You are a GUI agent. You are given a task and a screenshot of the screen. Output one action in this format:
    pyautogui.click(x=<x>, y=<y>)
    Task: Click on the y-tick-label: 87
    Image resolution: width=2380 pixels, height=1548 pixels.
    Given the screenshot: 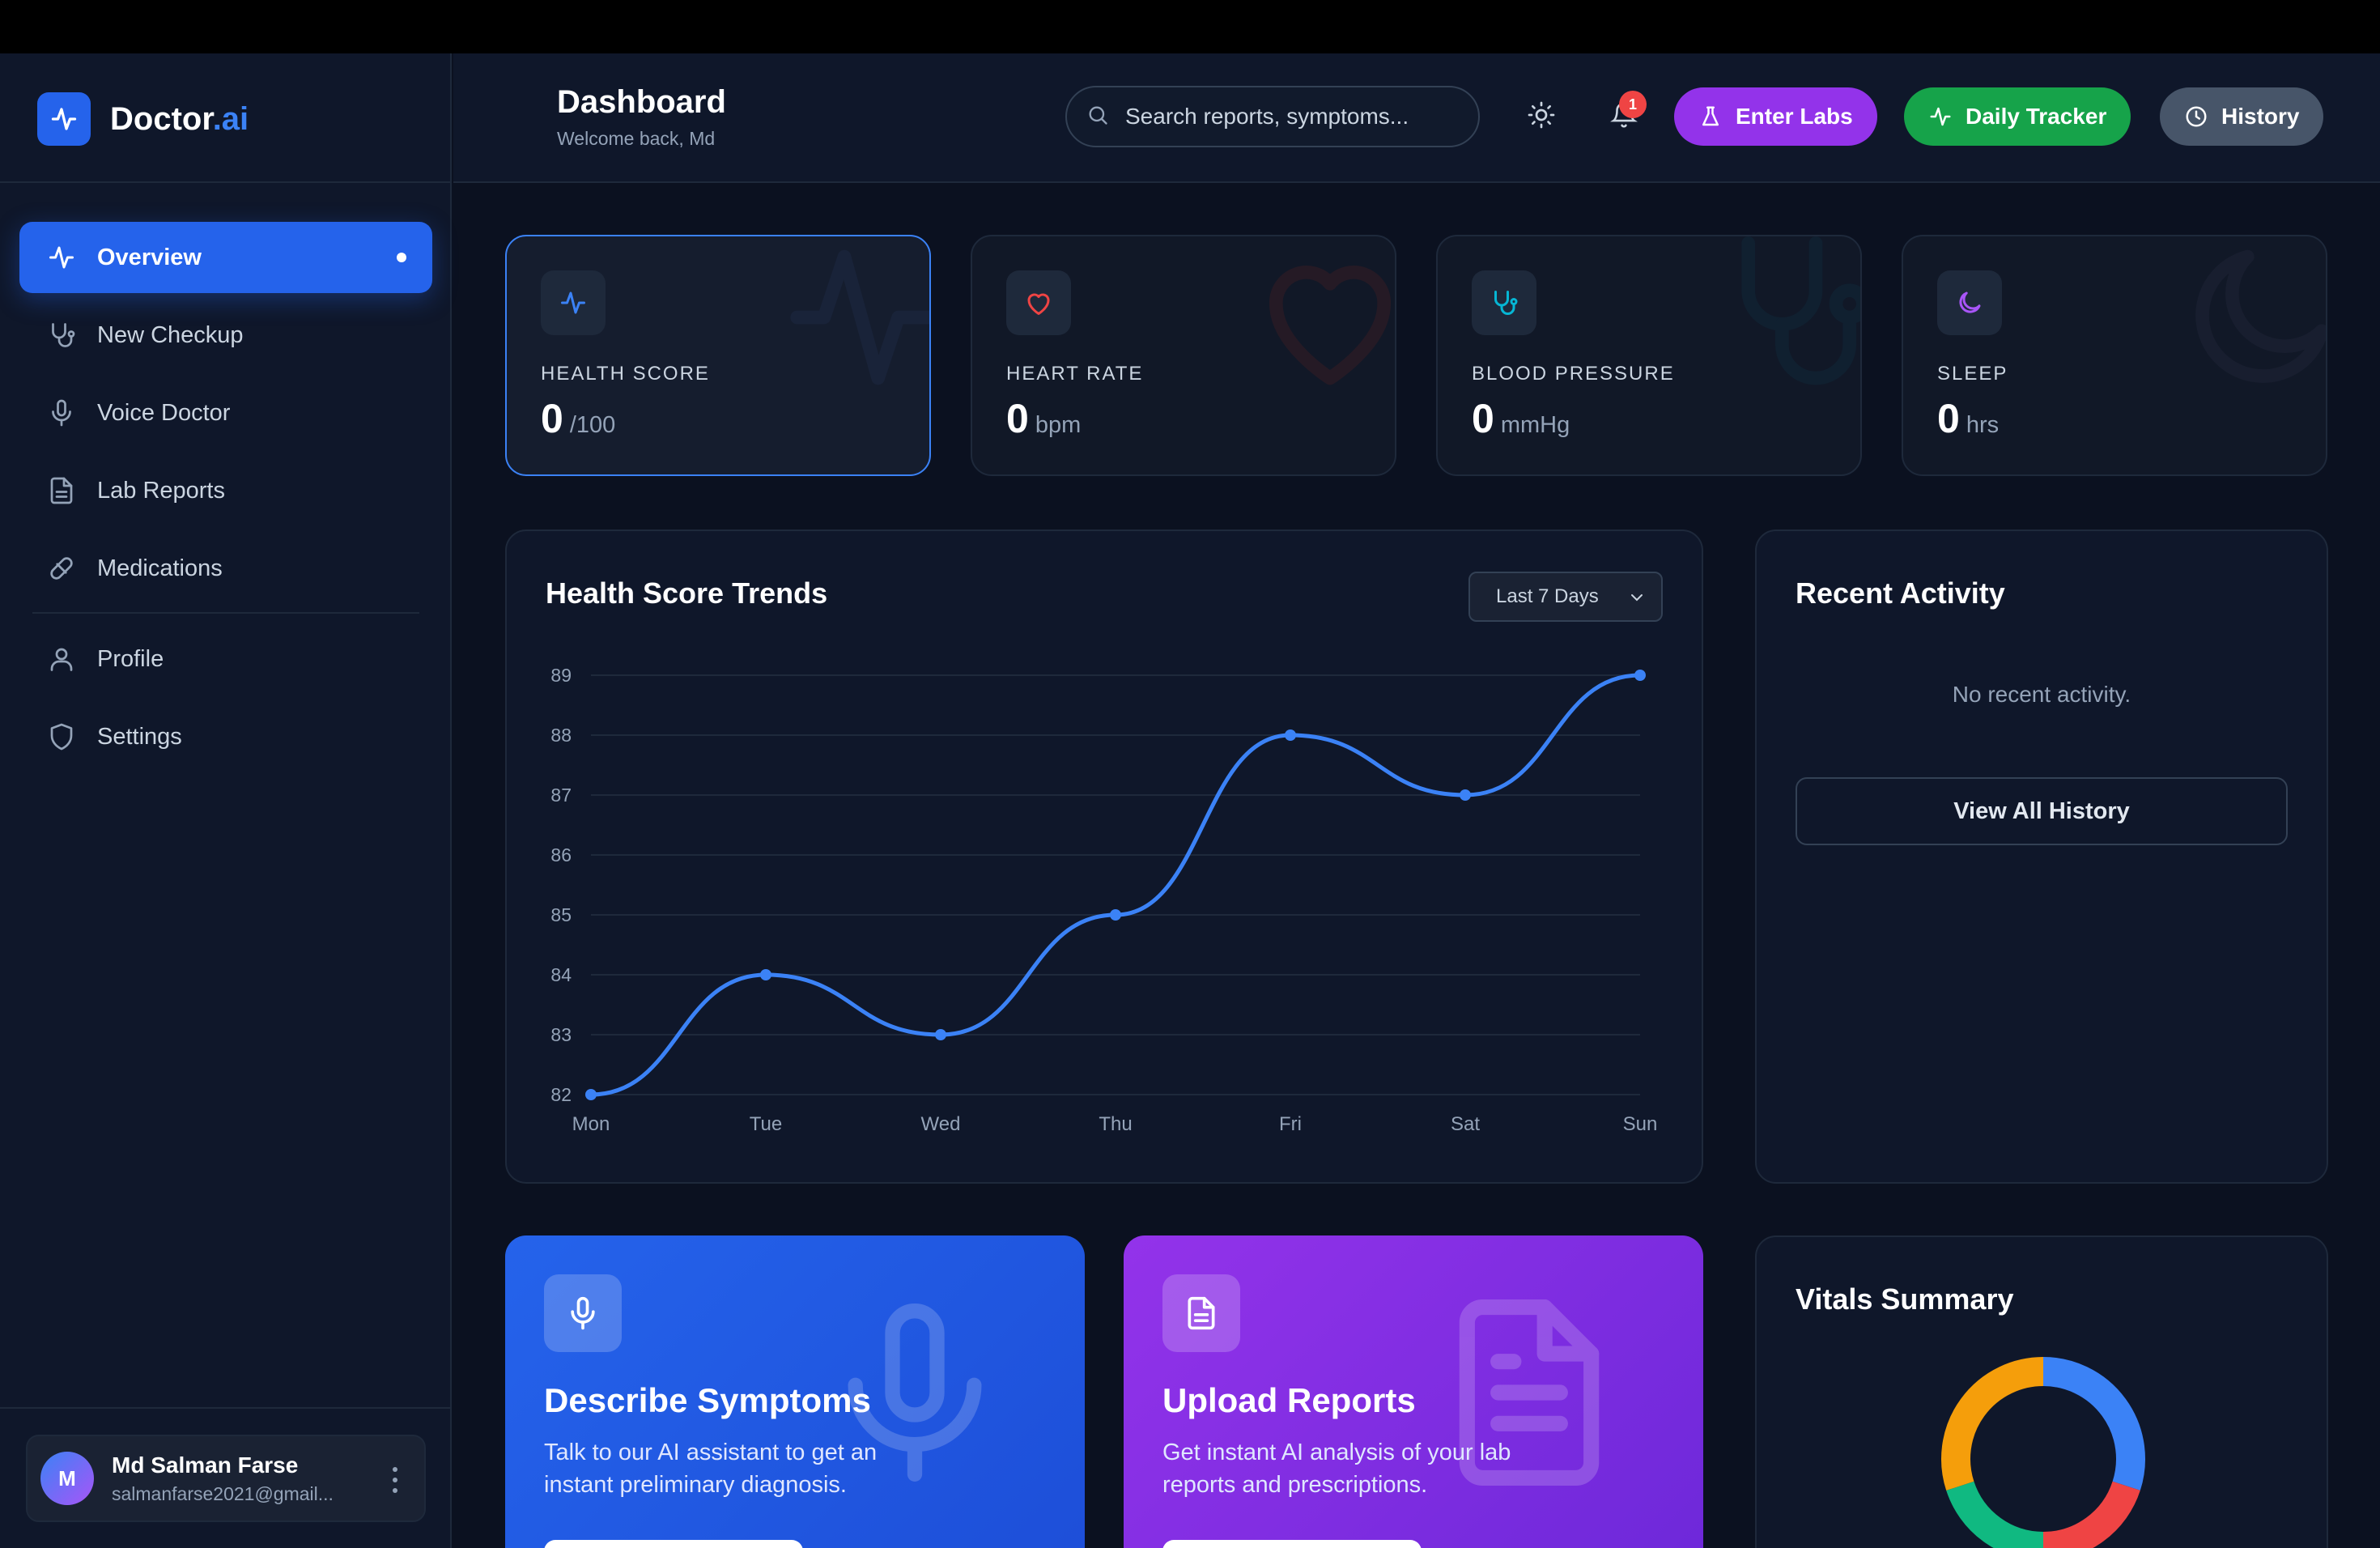 What is the action you would take?
    pyautogui.click(x=561, y=795)
    